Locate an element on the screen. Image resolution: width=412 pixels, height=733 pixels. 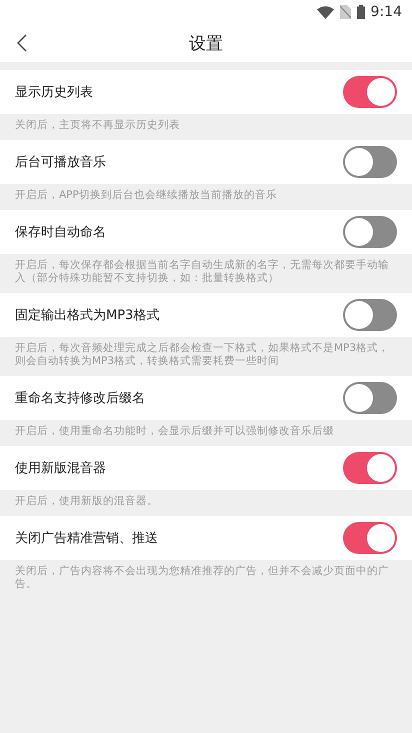
setting-label: 后台可播放音乐 is located at coordinates (60, 162).